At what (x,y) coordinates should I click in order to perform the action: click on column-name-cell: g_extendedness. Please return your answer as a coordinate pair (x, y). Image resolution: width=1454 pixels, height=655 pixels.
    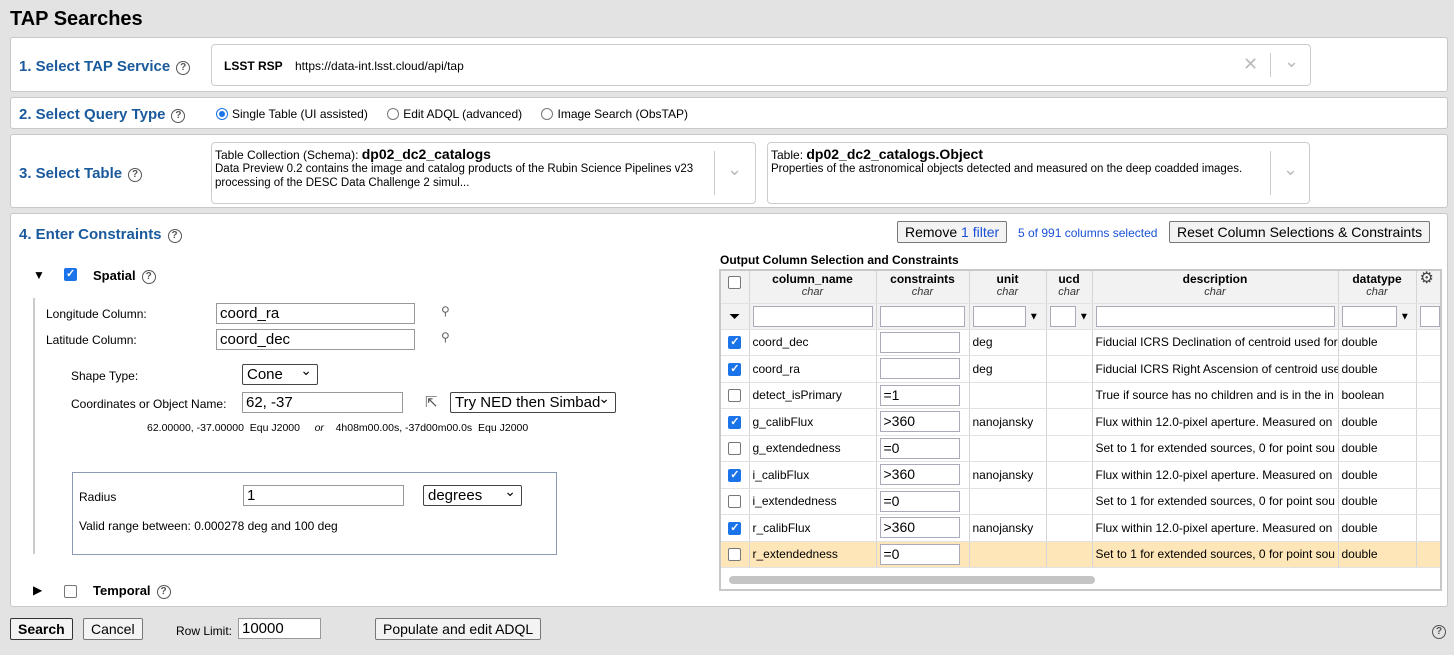
    Looking at the image, I should click on (813, 448).